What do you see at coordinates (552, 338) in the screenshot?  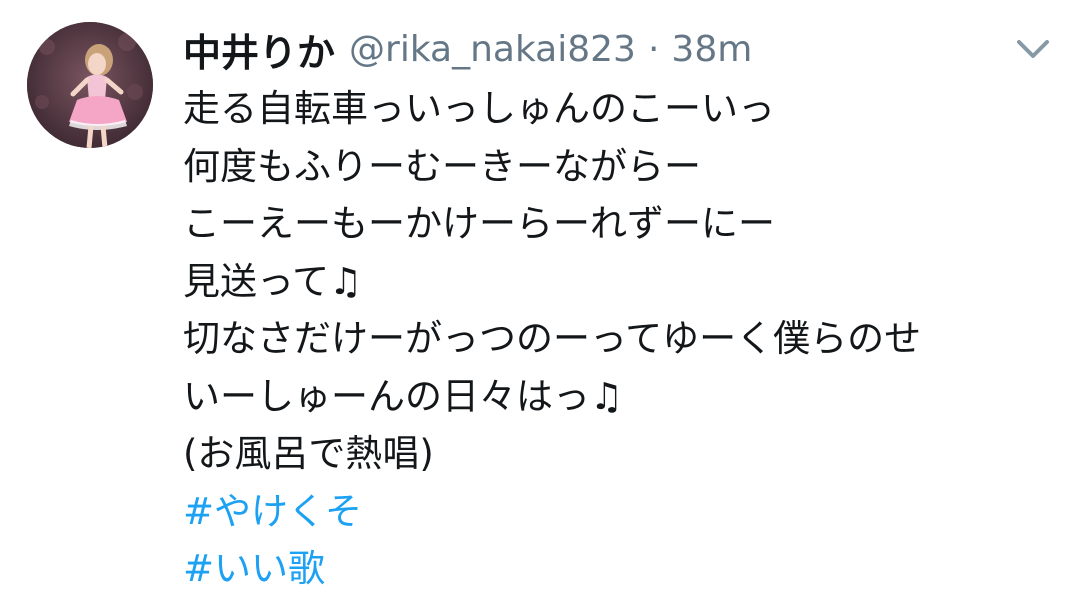 I see `tweet-text-line: 切なさだけーがっつのーってゆーく僕らのせ` at bounding box center [552, 338].